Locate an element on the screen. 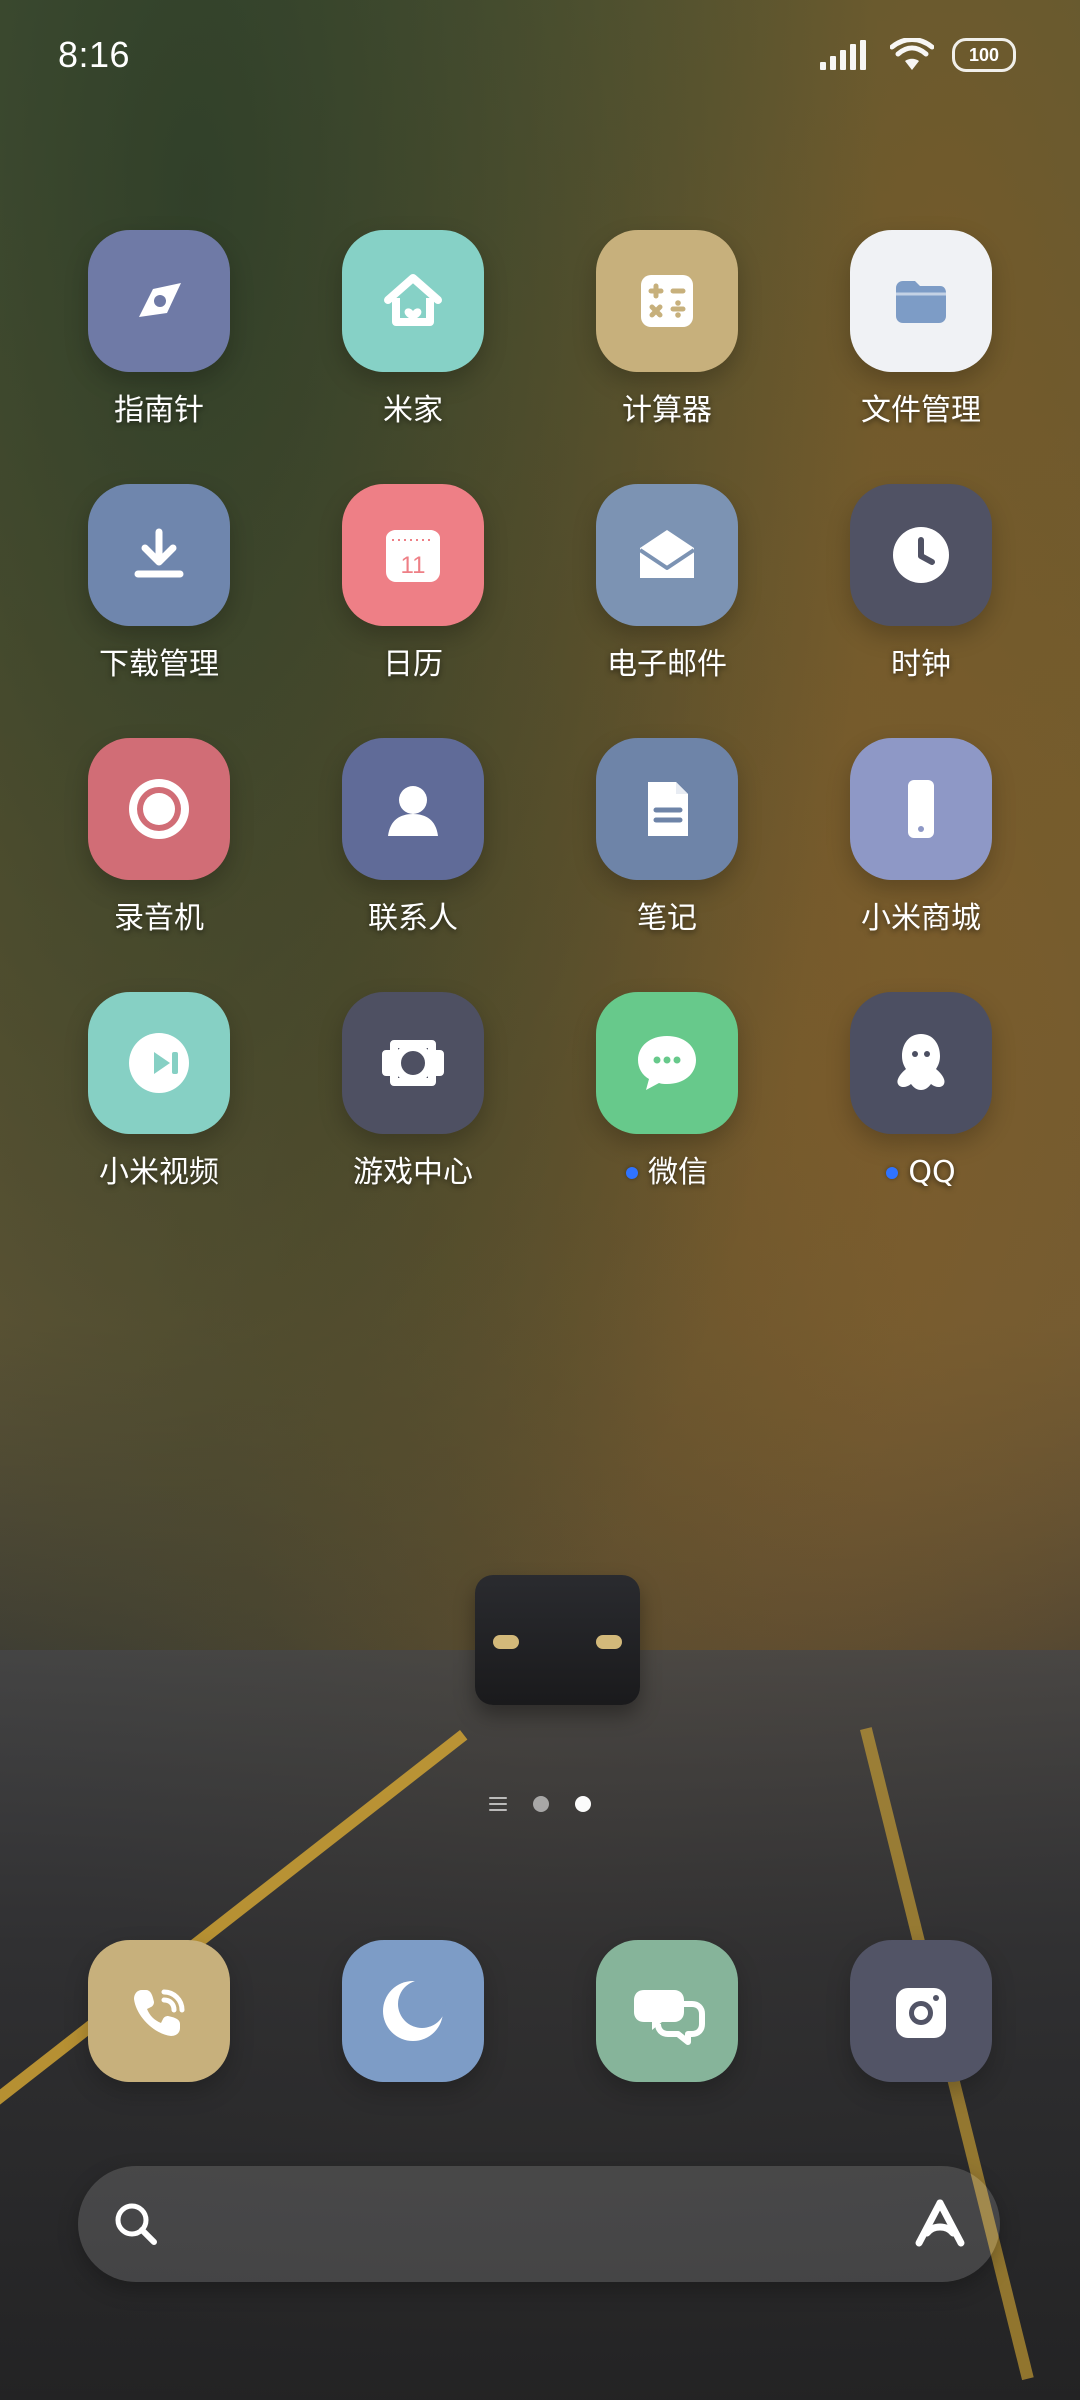 Image resolution: width=1080 pixels, height=2400 pixels. video-play-icon is located at coordinates (159, 1063).